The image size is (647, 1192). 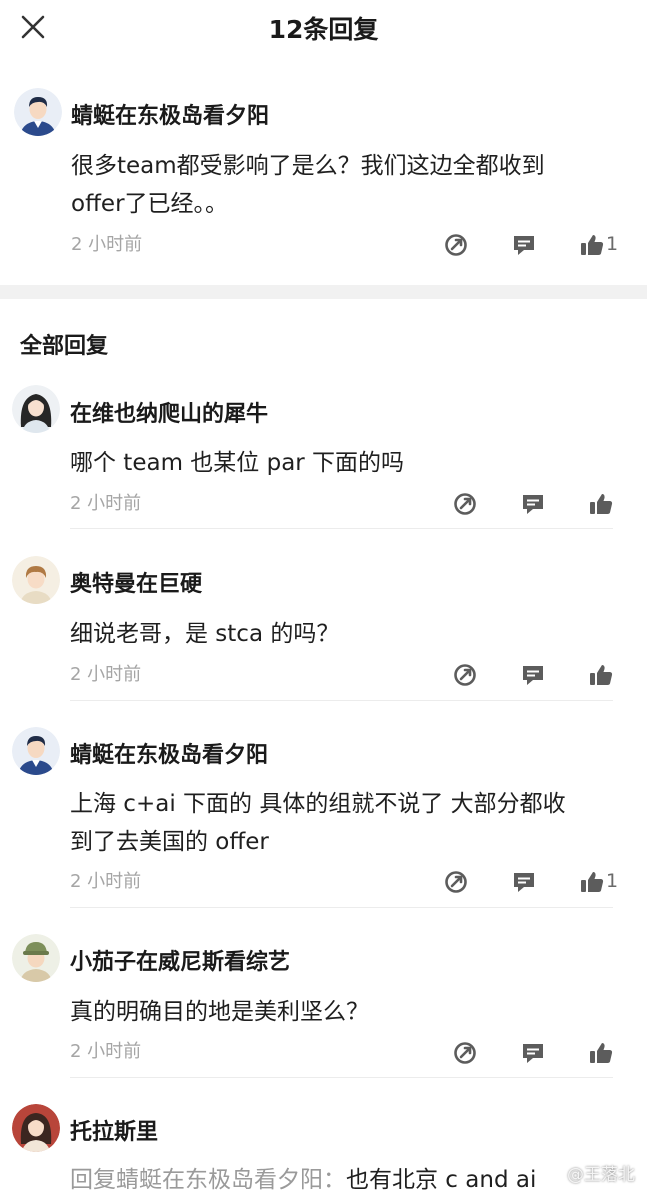 What do you see at coordinates (205, 634) in the screenshot?
I see `reply-text-line: 细说老哥，是 stca 的吗？` at bounding box center [205, 634].